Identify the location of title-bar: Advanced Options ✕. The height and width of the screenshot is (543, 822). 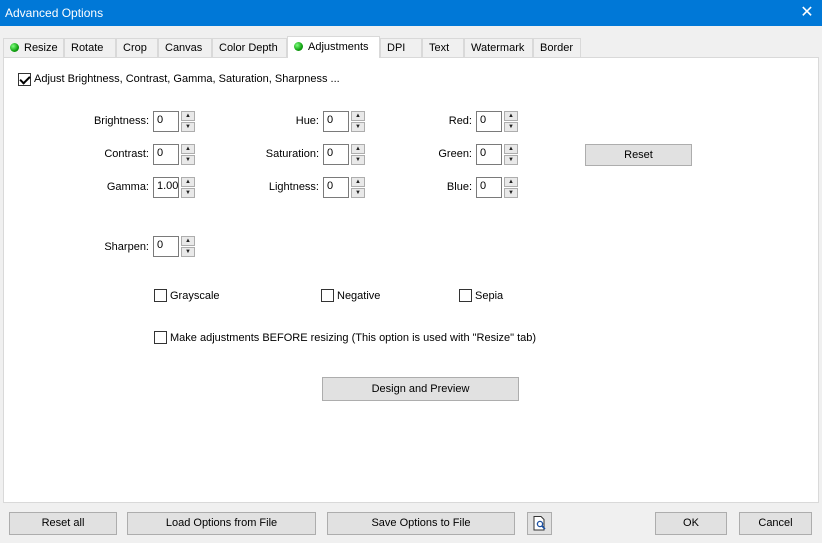
(411, 13).